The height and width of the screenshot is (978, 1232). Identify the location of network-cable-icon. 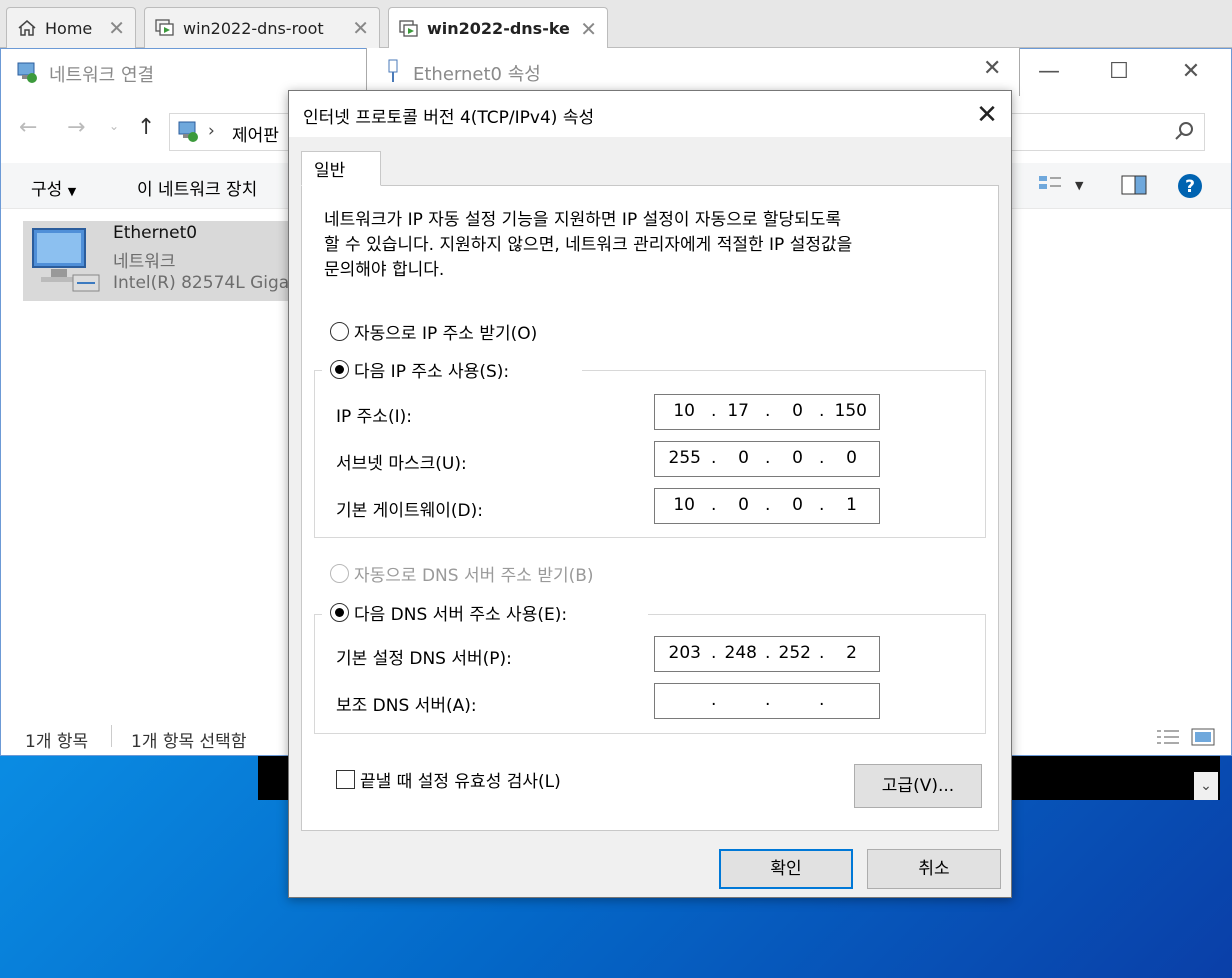
(393, 73).